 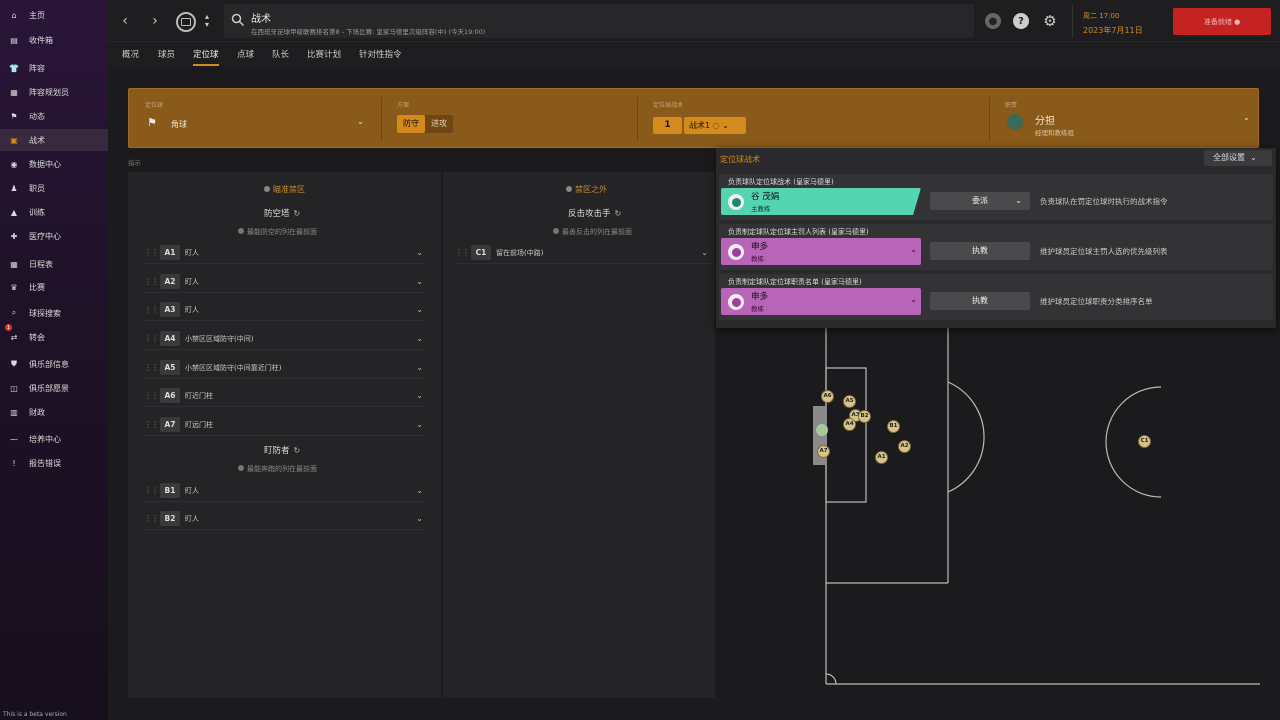 I want to click on sidebar-item-staff: ♟ 职员, so click(x=54, y=188).